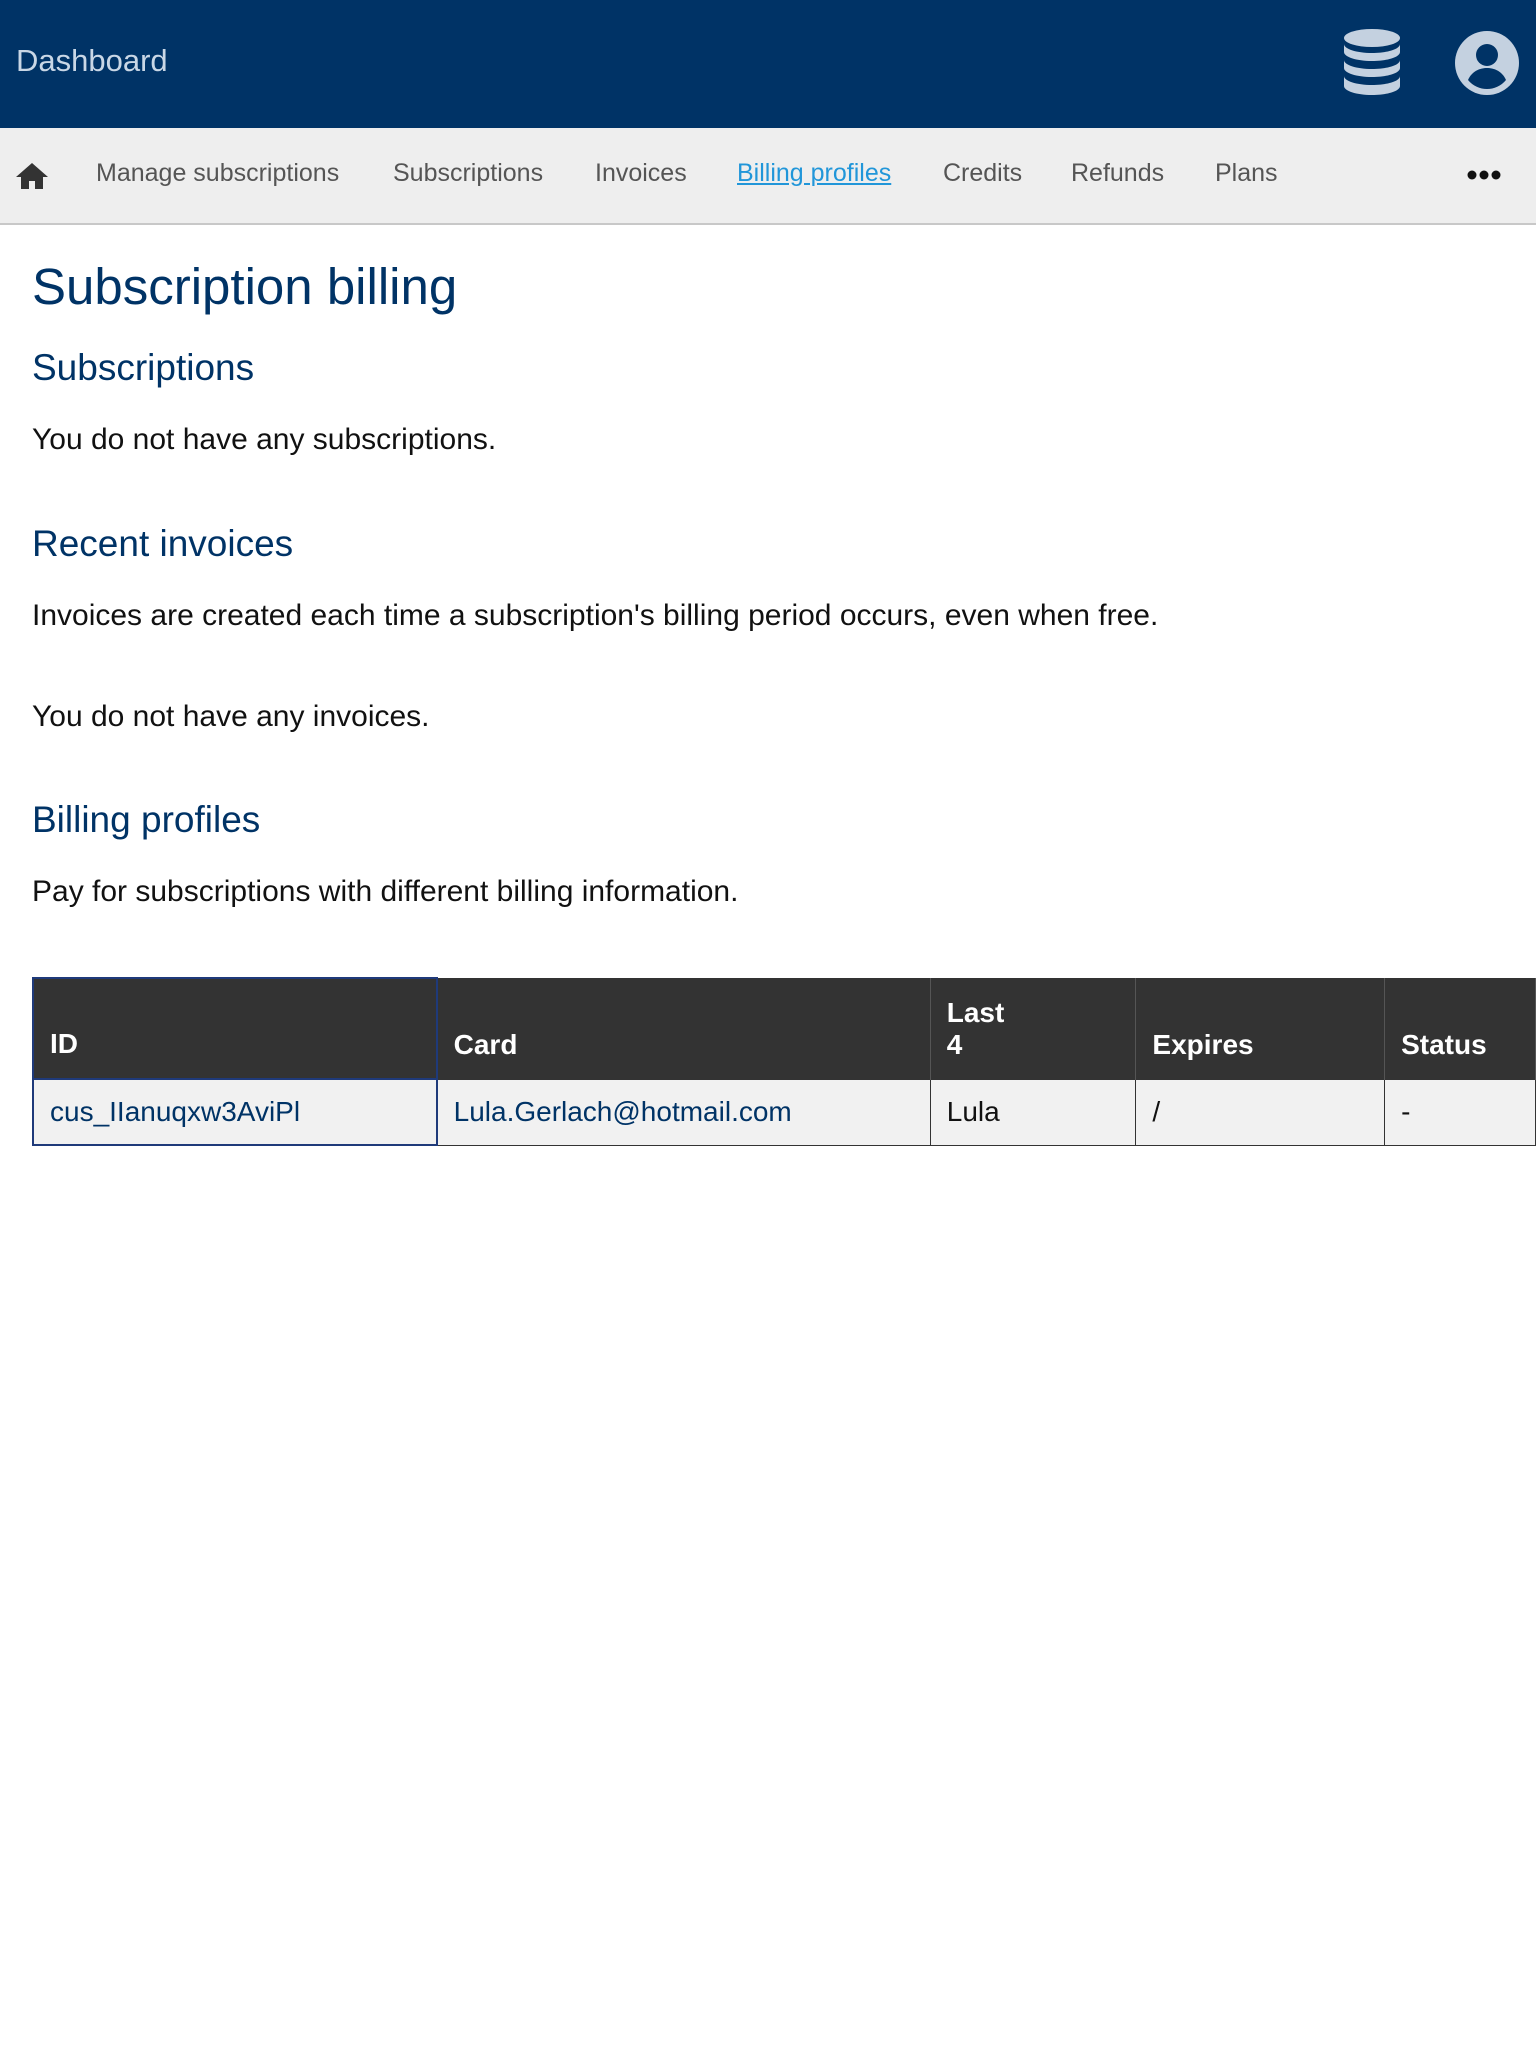 This screenshot has width=1536, height=2048. Describe the element at coordinates (814, 173) in the screenshot. I see `nav-billing-profiles: Billing profiles` at that location.